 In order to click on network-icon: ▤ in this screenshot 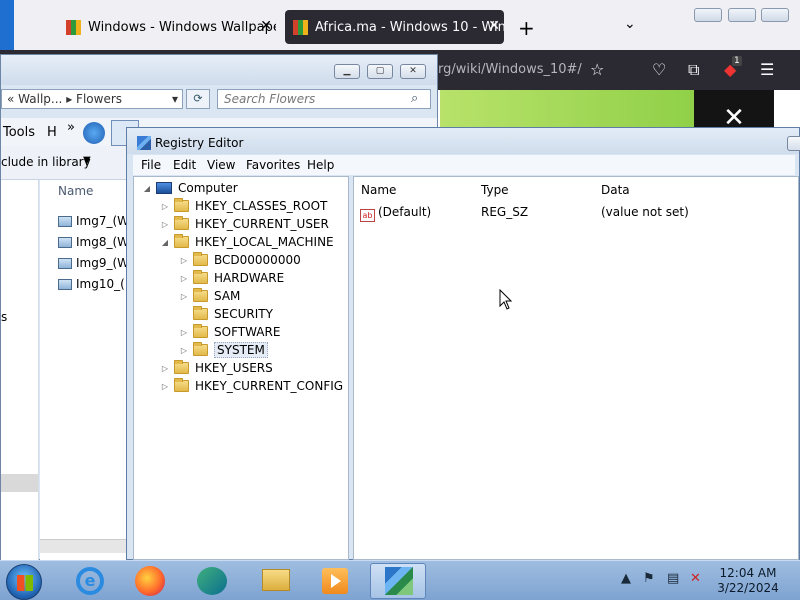, I will do `click(673, 578)`.